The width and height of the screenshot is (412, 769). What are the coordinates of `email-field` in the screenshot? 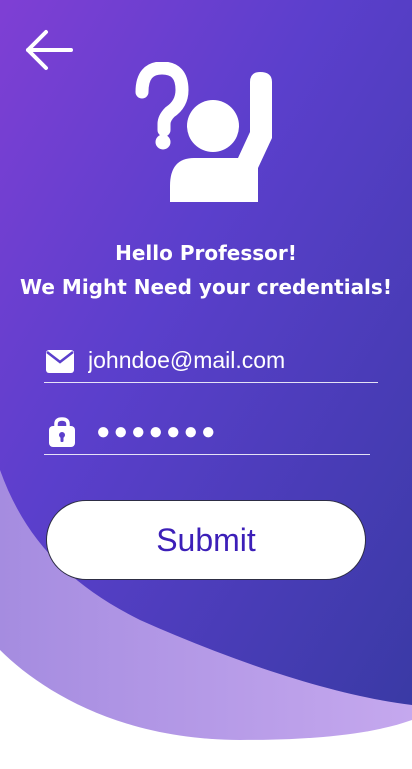 It's located at (211, 361).